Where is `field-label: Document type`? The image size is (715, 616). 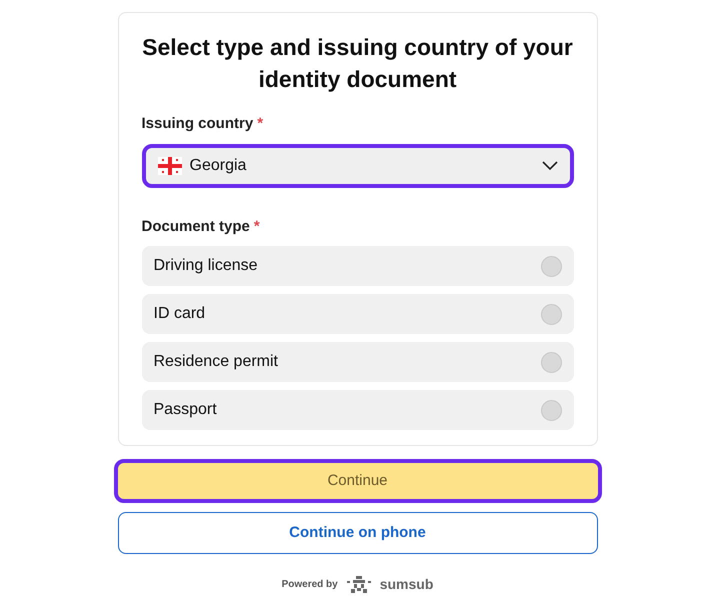 field-label: Document type is located at coordinates (196, 226).